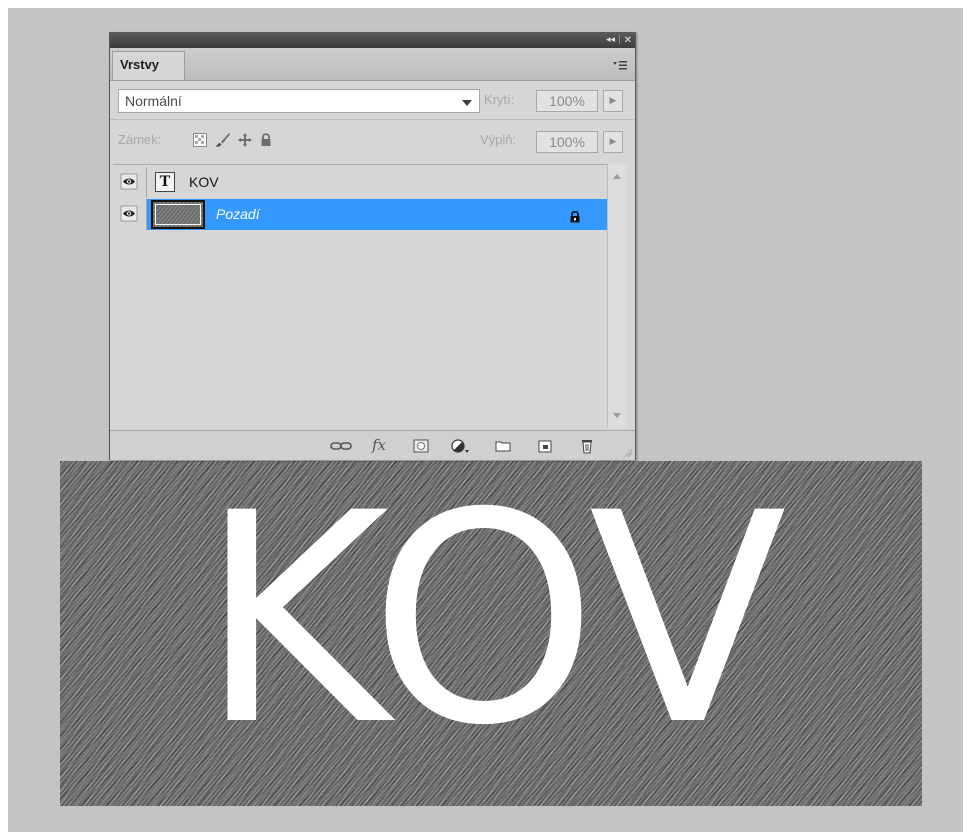  What do you see at coordinates (372, 40) in the screenshot?
I see `panel-titlebar: ◂◂ | ✕` at bounding box center [372, 40].